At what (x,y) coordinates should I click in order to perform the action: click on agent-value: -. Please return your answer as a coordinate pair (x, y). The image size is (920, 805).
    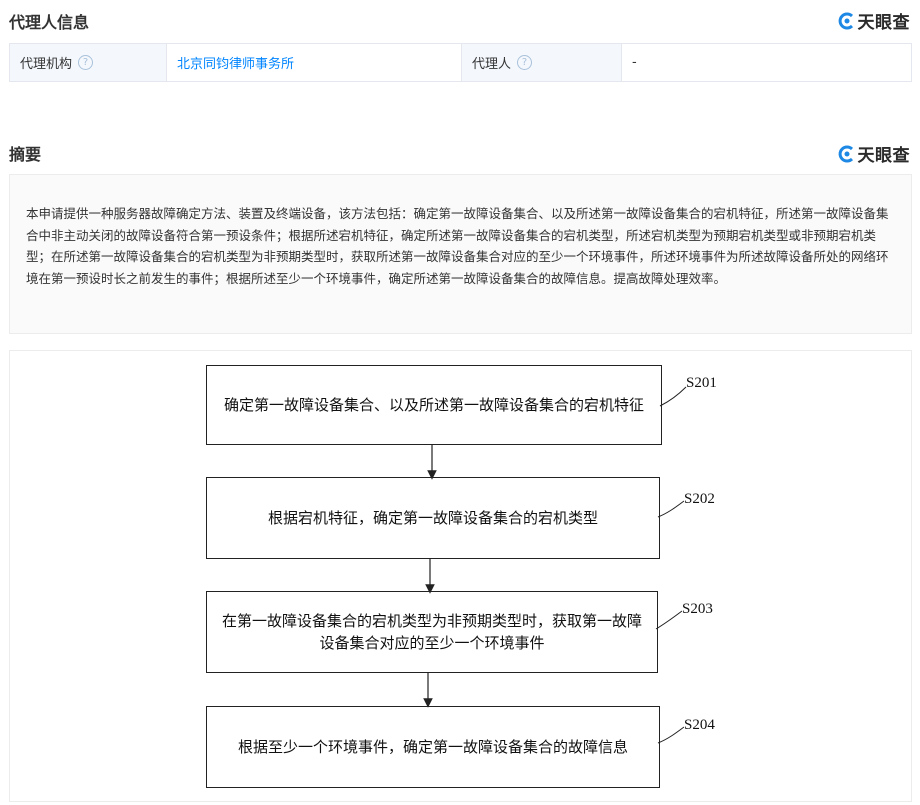
    Looking at the image, I should click on (634, 62).